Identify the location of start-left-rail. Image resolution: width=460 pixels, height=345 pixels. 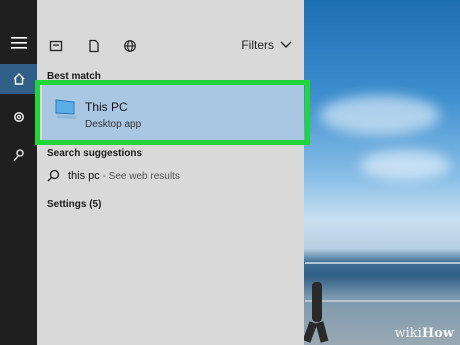
(18, 172).